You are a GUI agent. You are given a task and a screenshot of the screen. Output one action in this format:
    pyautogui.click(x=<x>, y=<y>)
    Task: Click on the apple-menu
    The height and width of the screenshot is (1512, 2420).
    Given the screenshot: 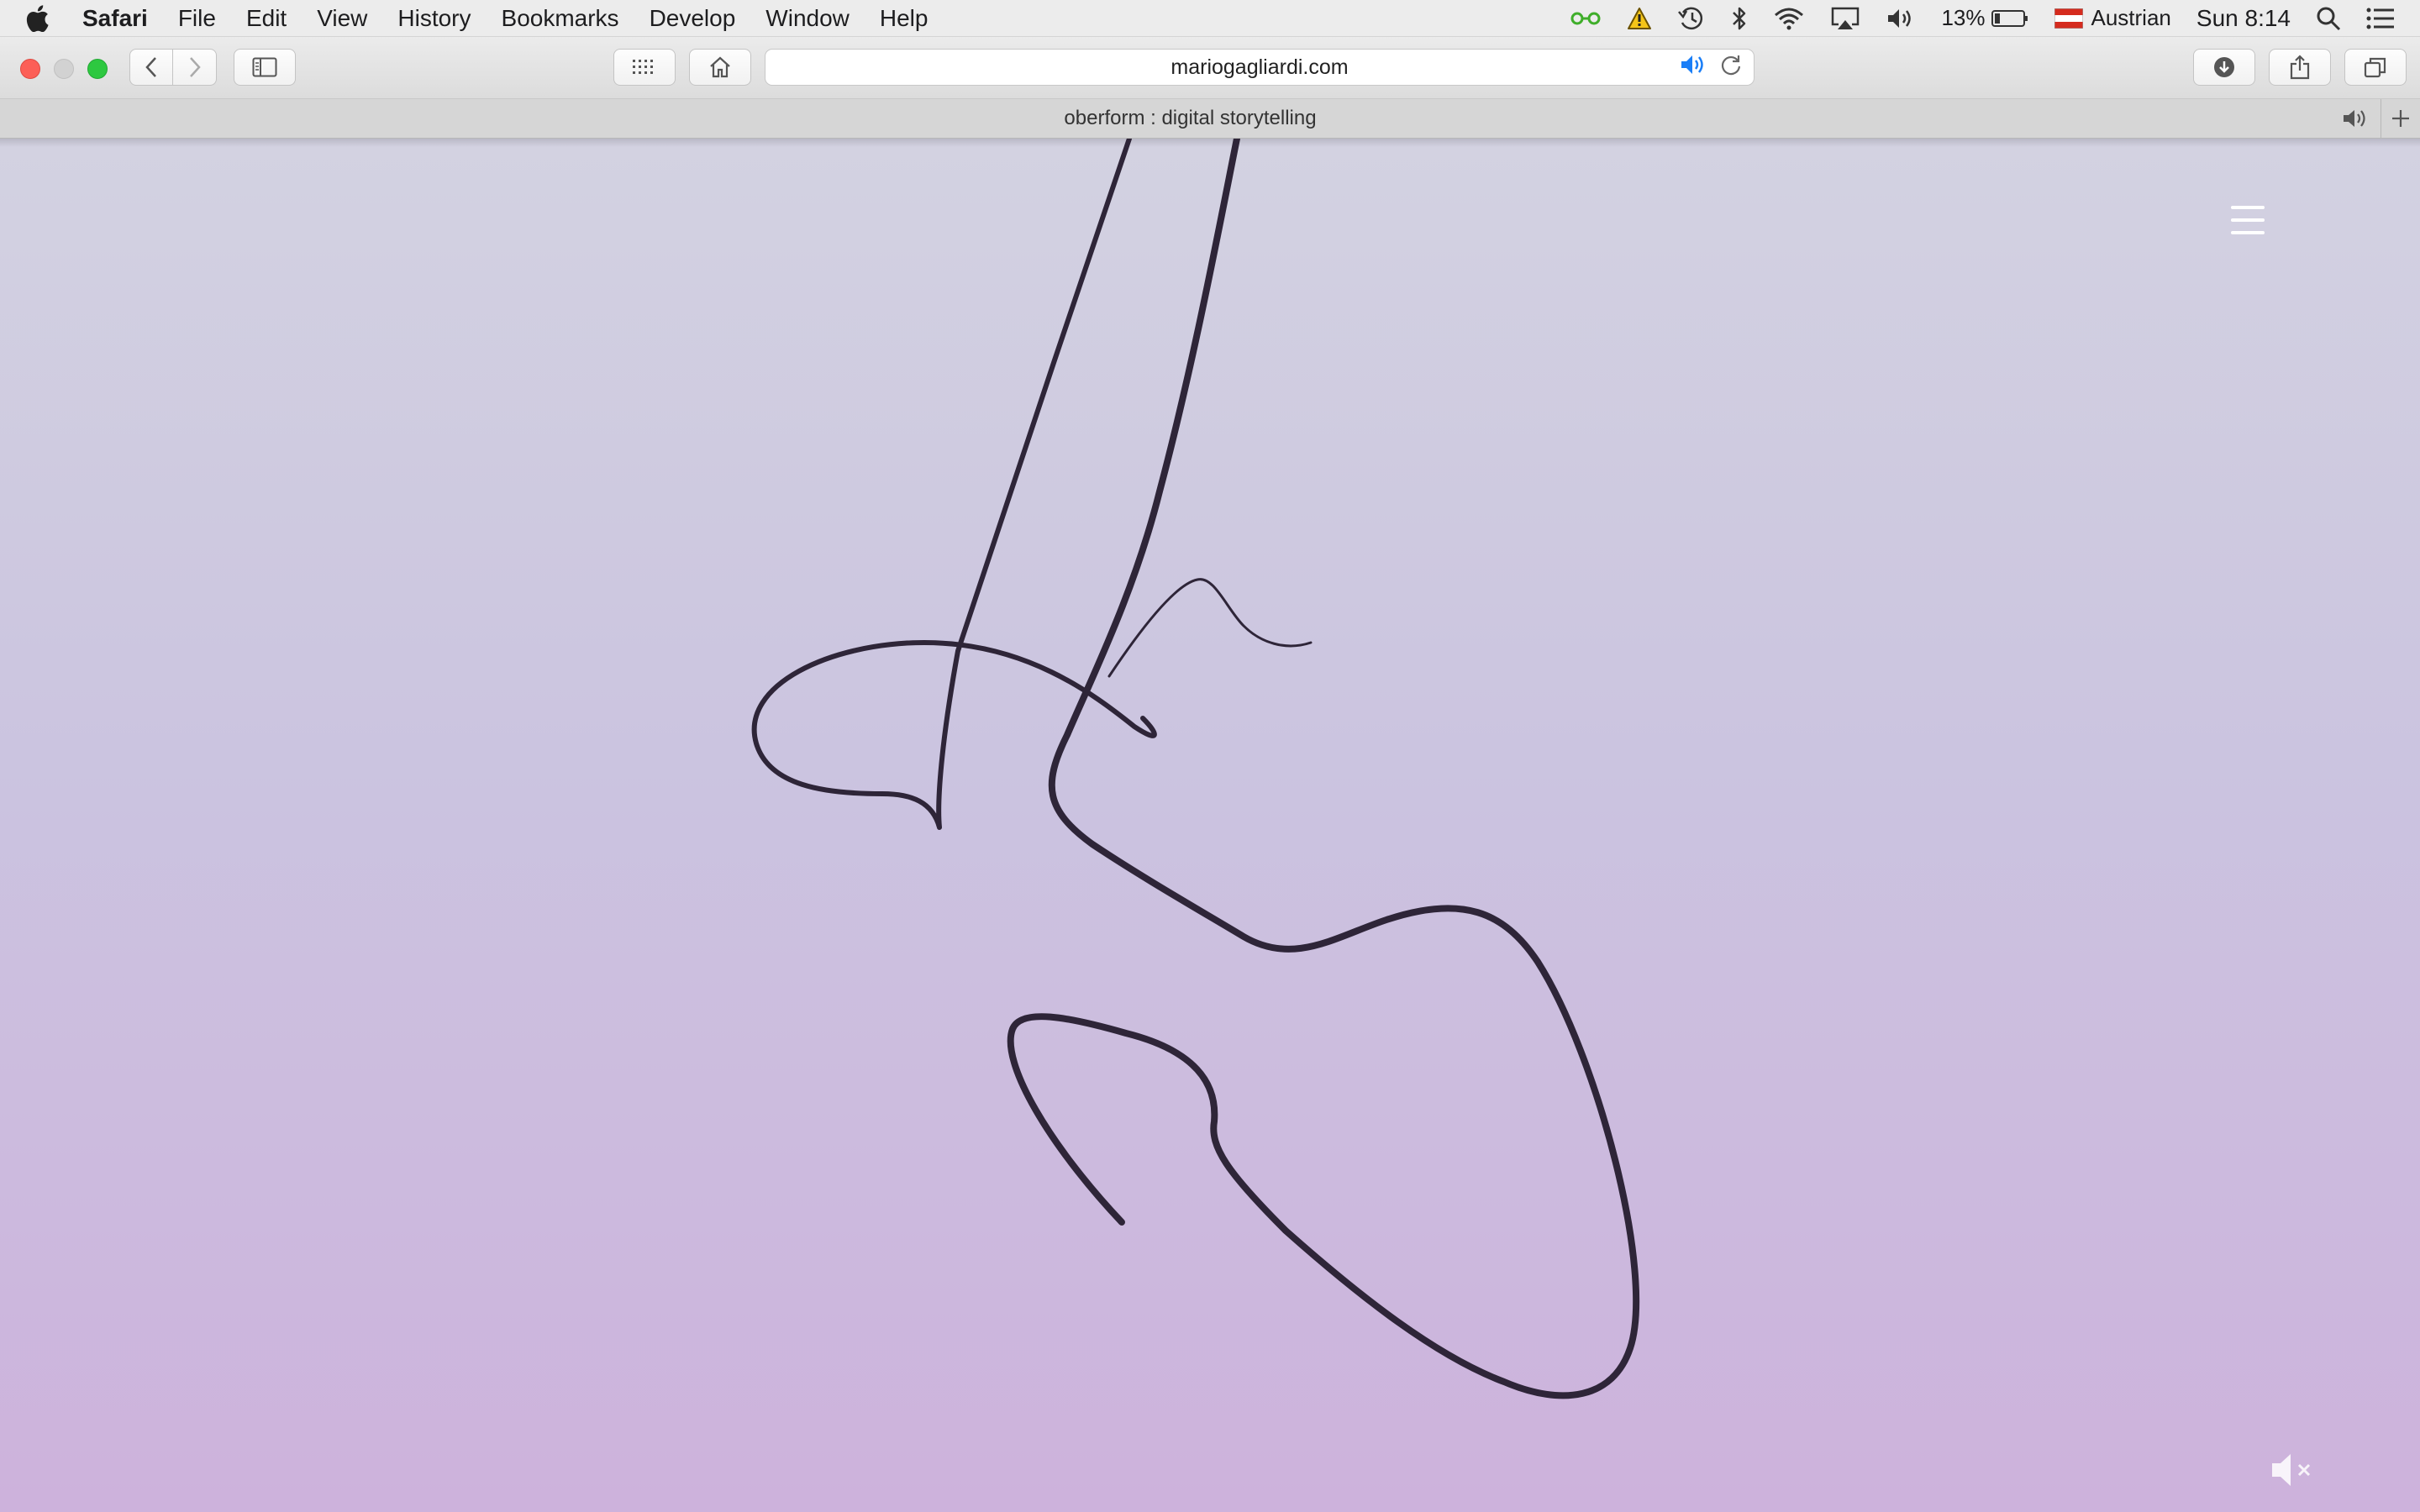 What is the action you would take?
    pyautogui.click(x=38, y=18)
    